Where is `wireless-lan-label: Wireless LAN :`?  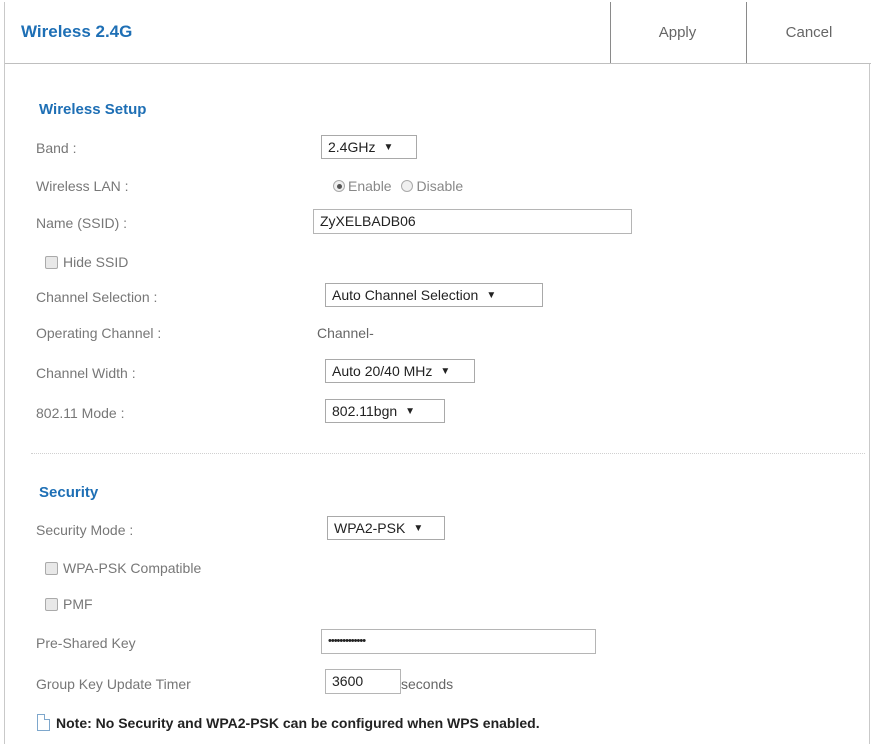
wireless-lan-label: Wireless LAN : is located at coordinates (82, 186).